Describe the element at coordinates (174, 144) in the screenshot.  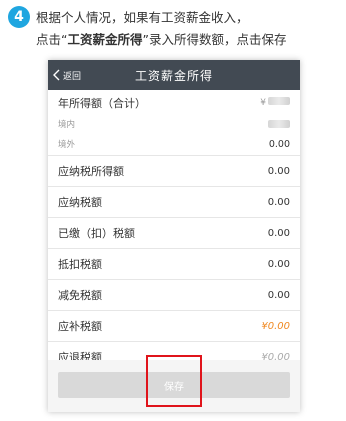
I see `foreign-row: 境外 0.00` at that location.